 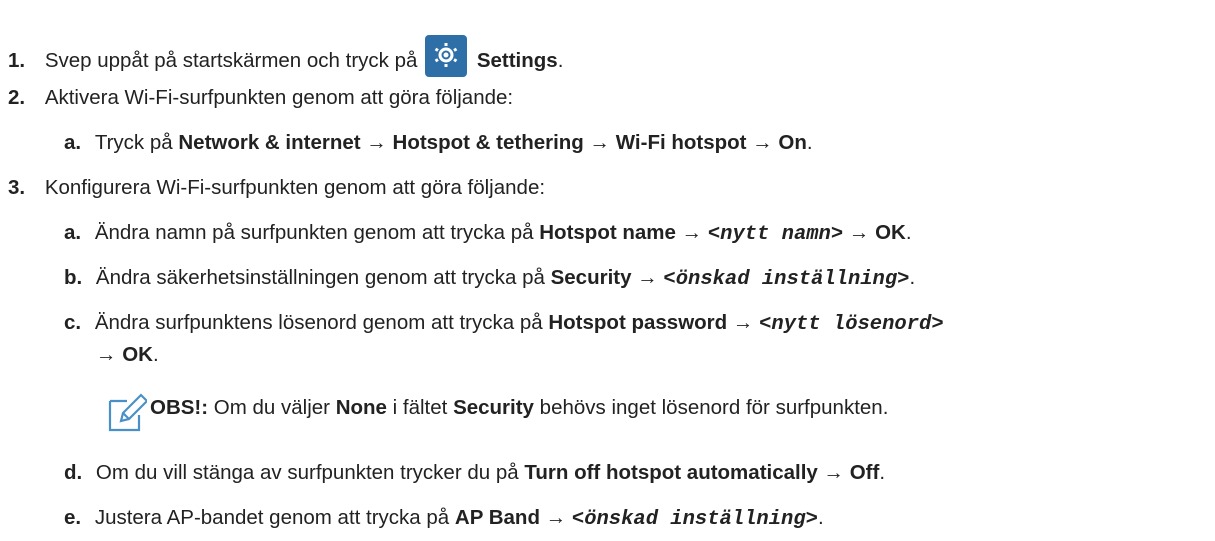 What do you see at coordinates (775, 234) in the screenshot?
I see `placeholder-value: <nytt namn>` at bounding box center [775, 234].